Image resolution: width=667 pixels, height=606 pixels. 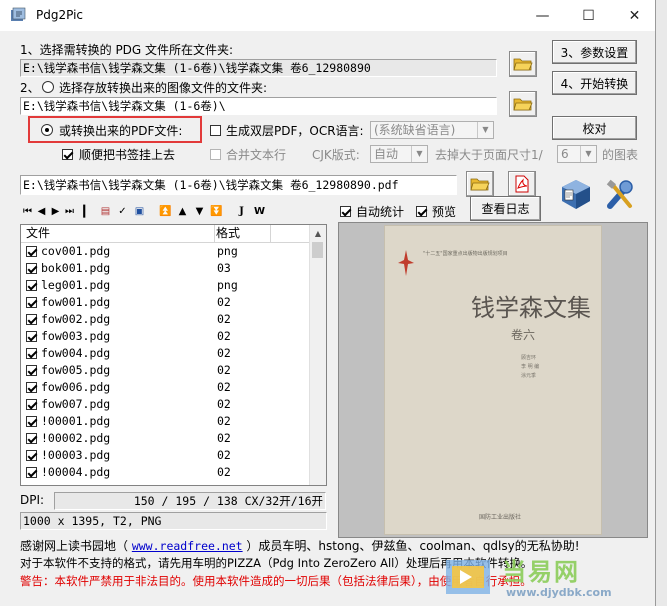 I want to click on move-up-icon: ▲, so click(x=182, y=211).